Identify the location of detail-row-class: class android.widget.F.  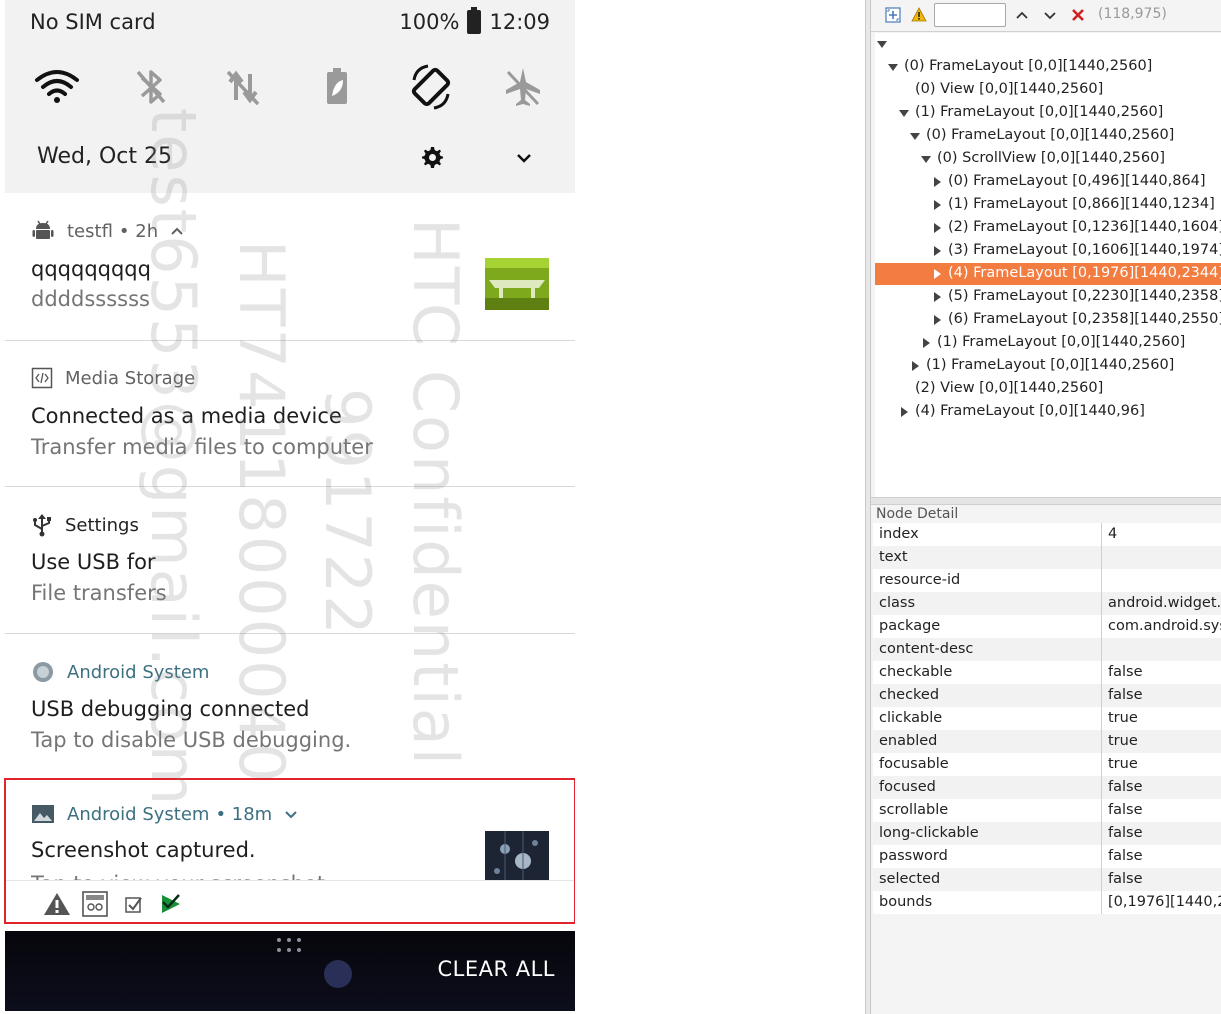
(1047, 603).